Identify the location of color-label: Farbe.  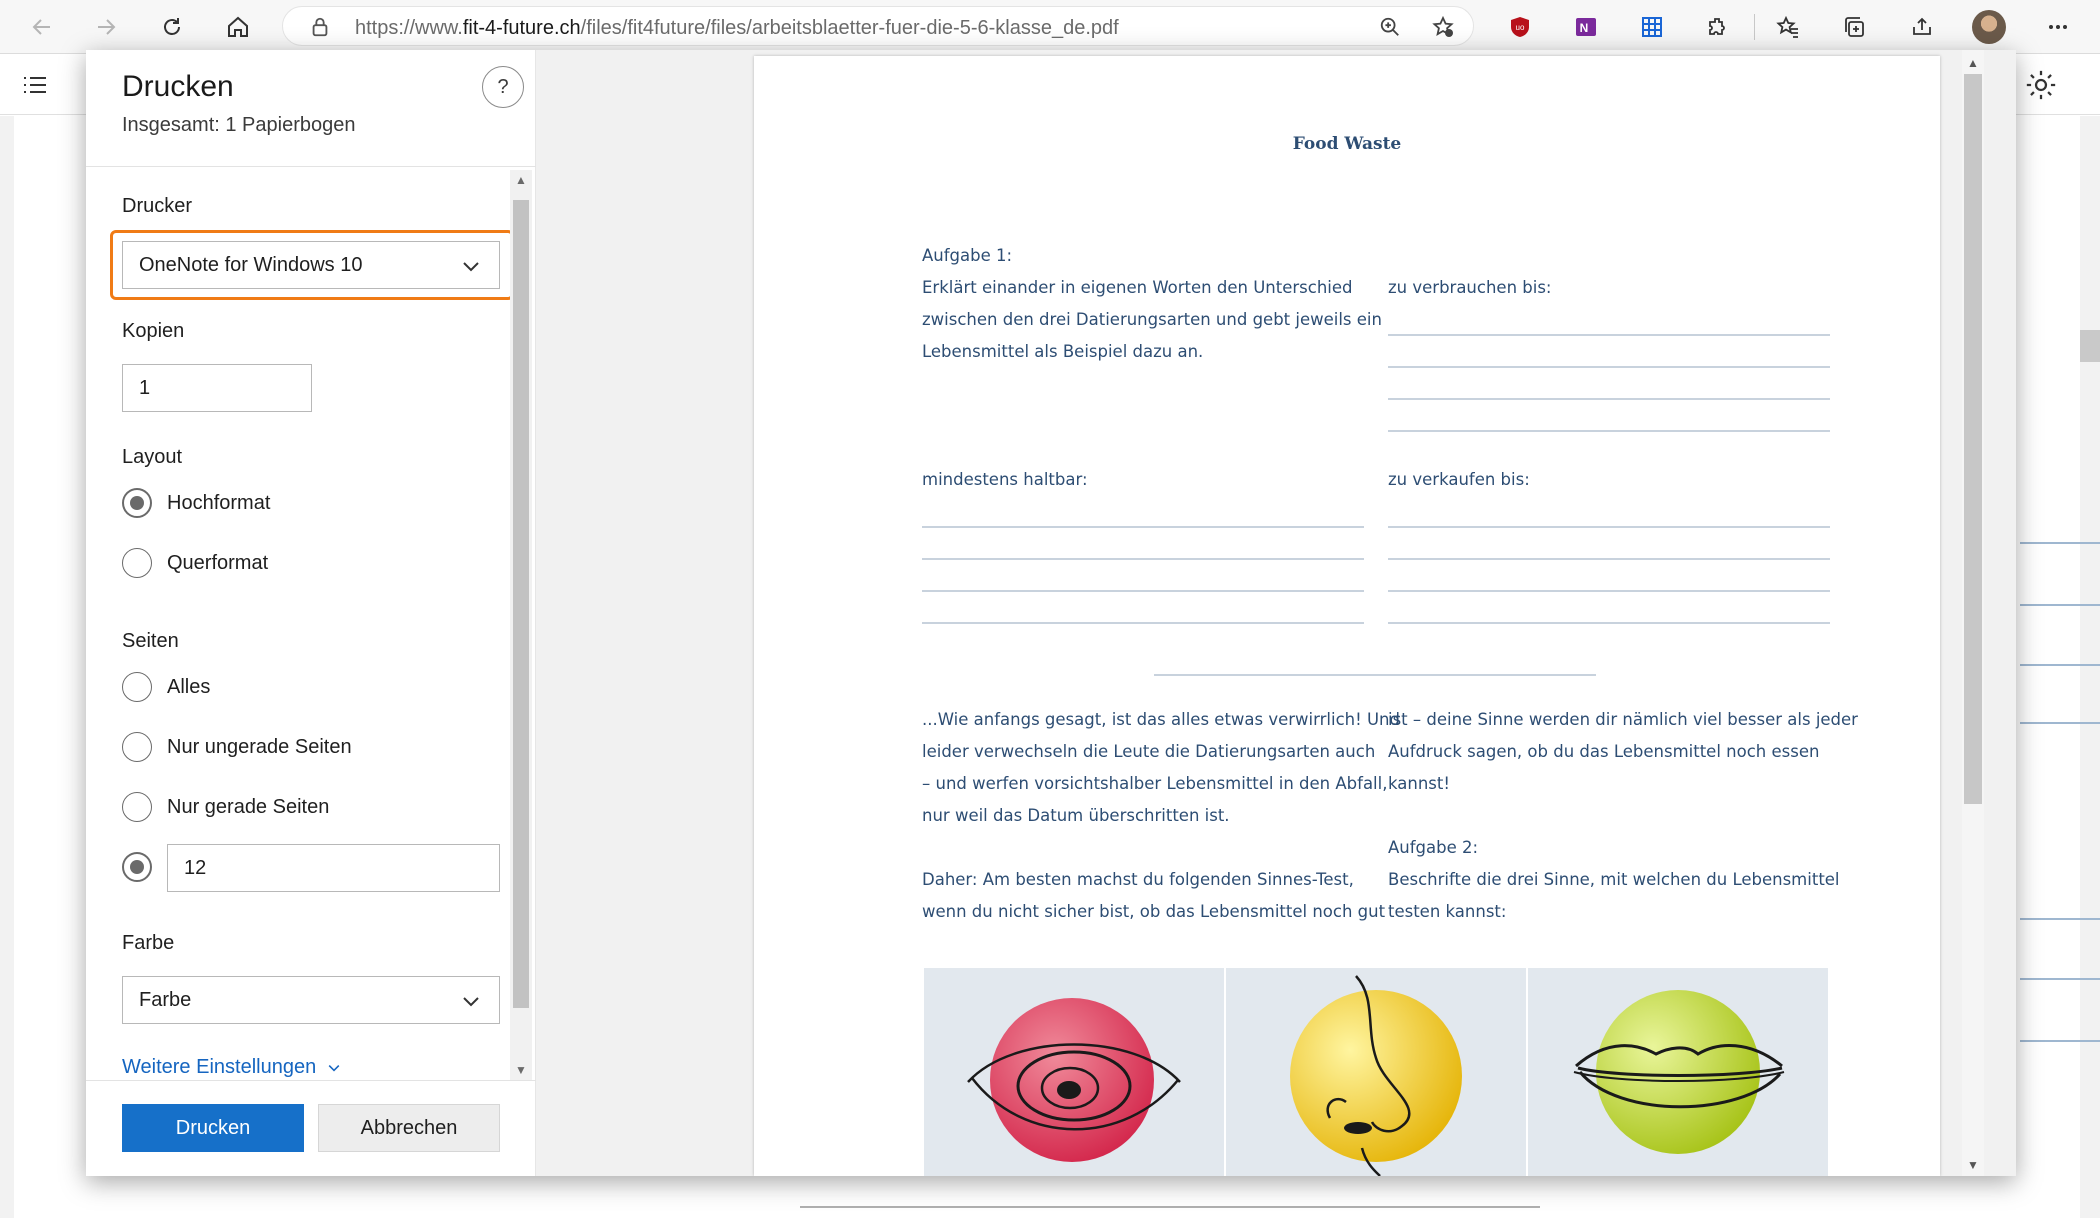
(148, 943).